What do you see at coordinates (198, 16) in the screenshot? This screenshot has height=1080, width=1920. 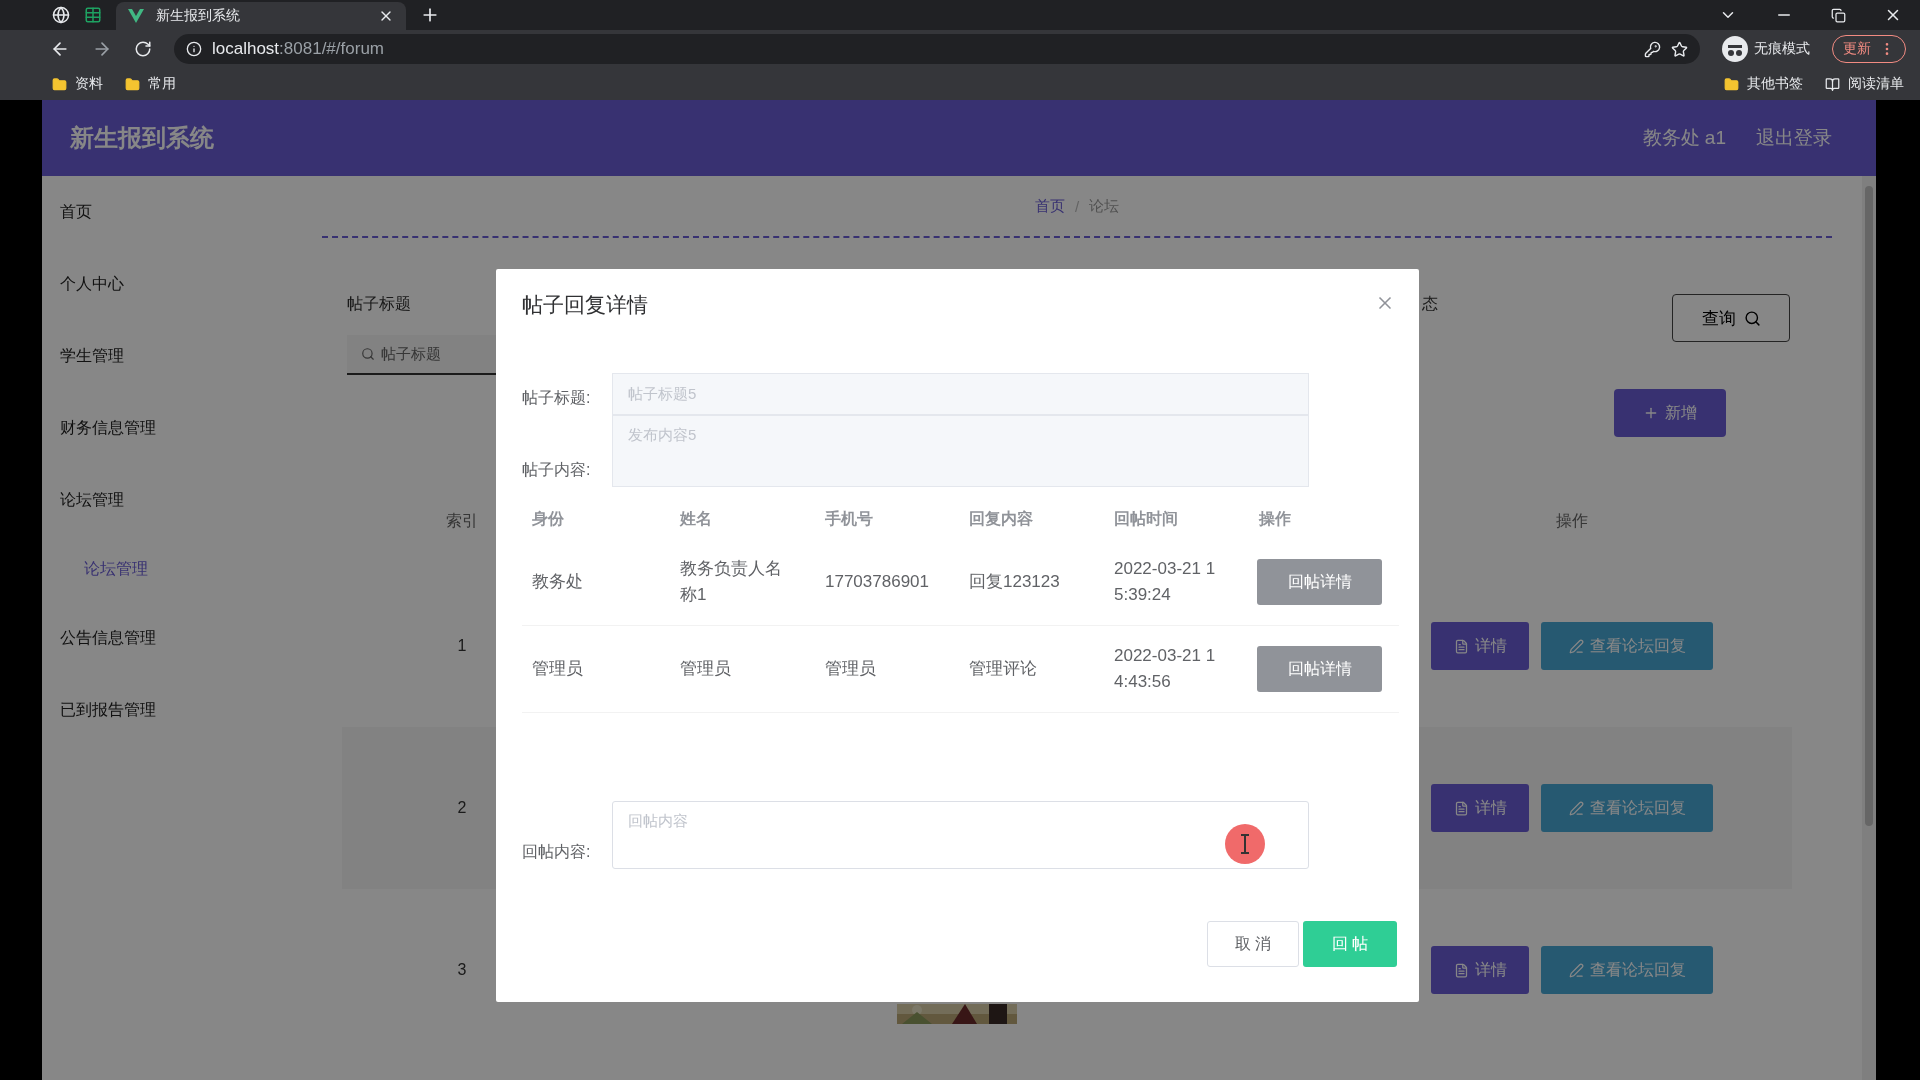 I see `tab-title: 新生报到系统` at bounding box center [198, 16].